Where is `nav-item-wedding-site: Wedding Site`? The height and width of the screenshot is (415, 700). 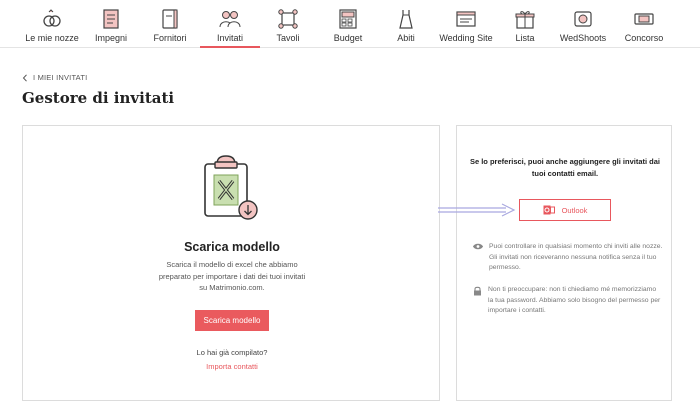
nav-item-wedding-site: Wedding Site is located at coordinates (466, 24).